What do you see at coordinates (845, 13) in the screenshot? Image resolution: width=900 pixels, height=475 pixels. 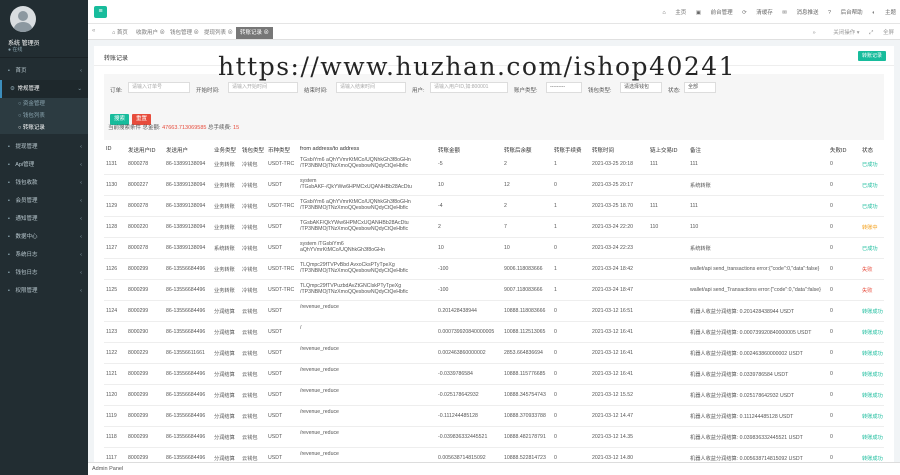 I see `help-link: ? 后台帮助` at bounding box center [845, 13].